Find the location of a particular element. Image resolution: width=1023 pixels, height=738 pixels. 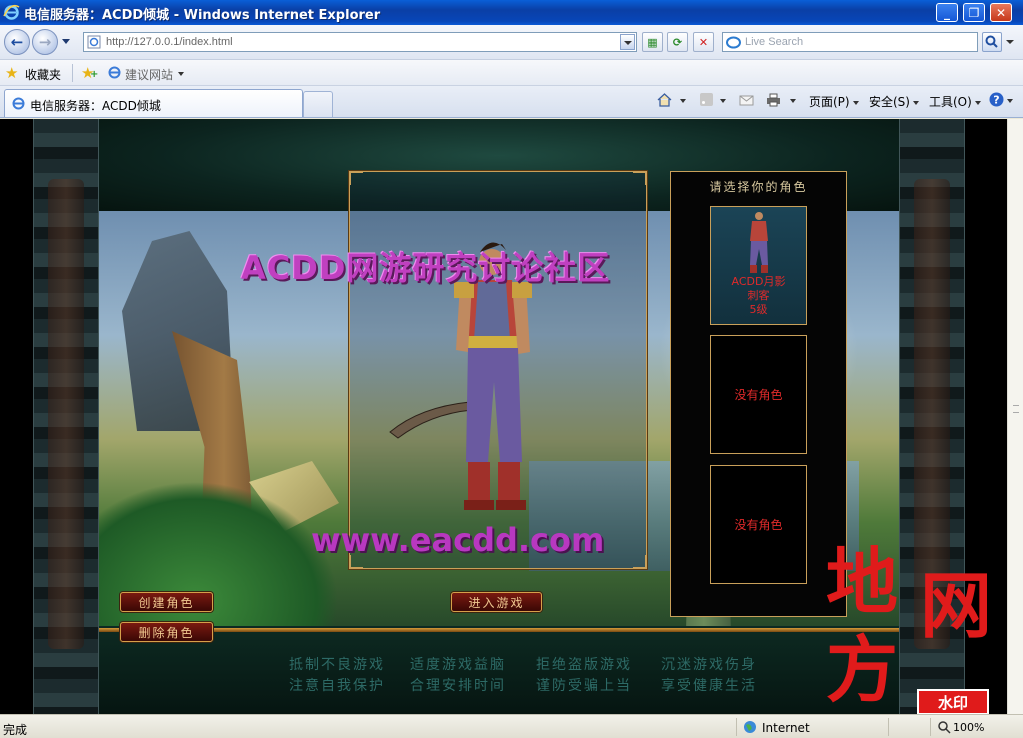

home-icon is located at coordinates (664, 99).